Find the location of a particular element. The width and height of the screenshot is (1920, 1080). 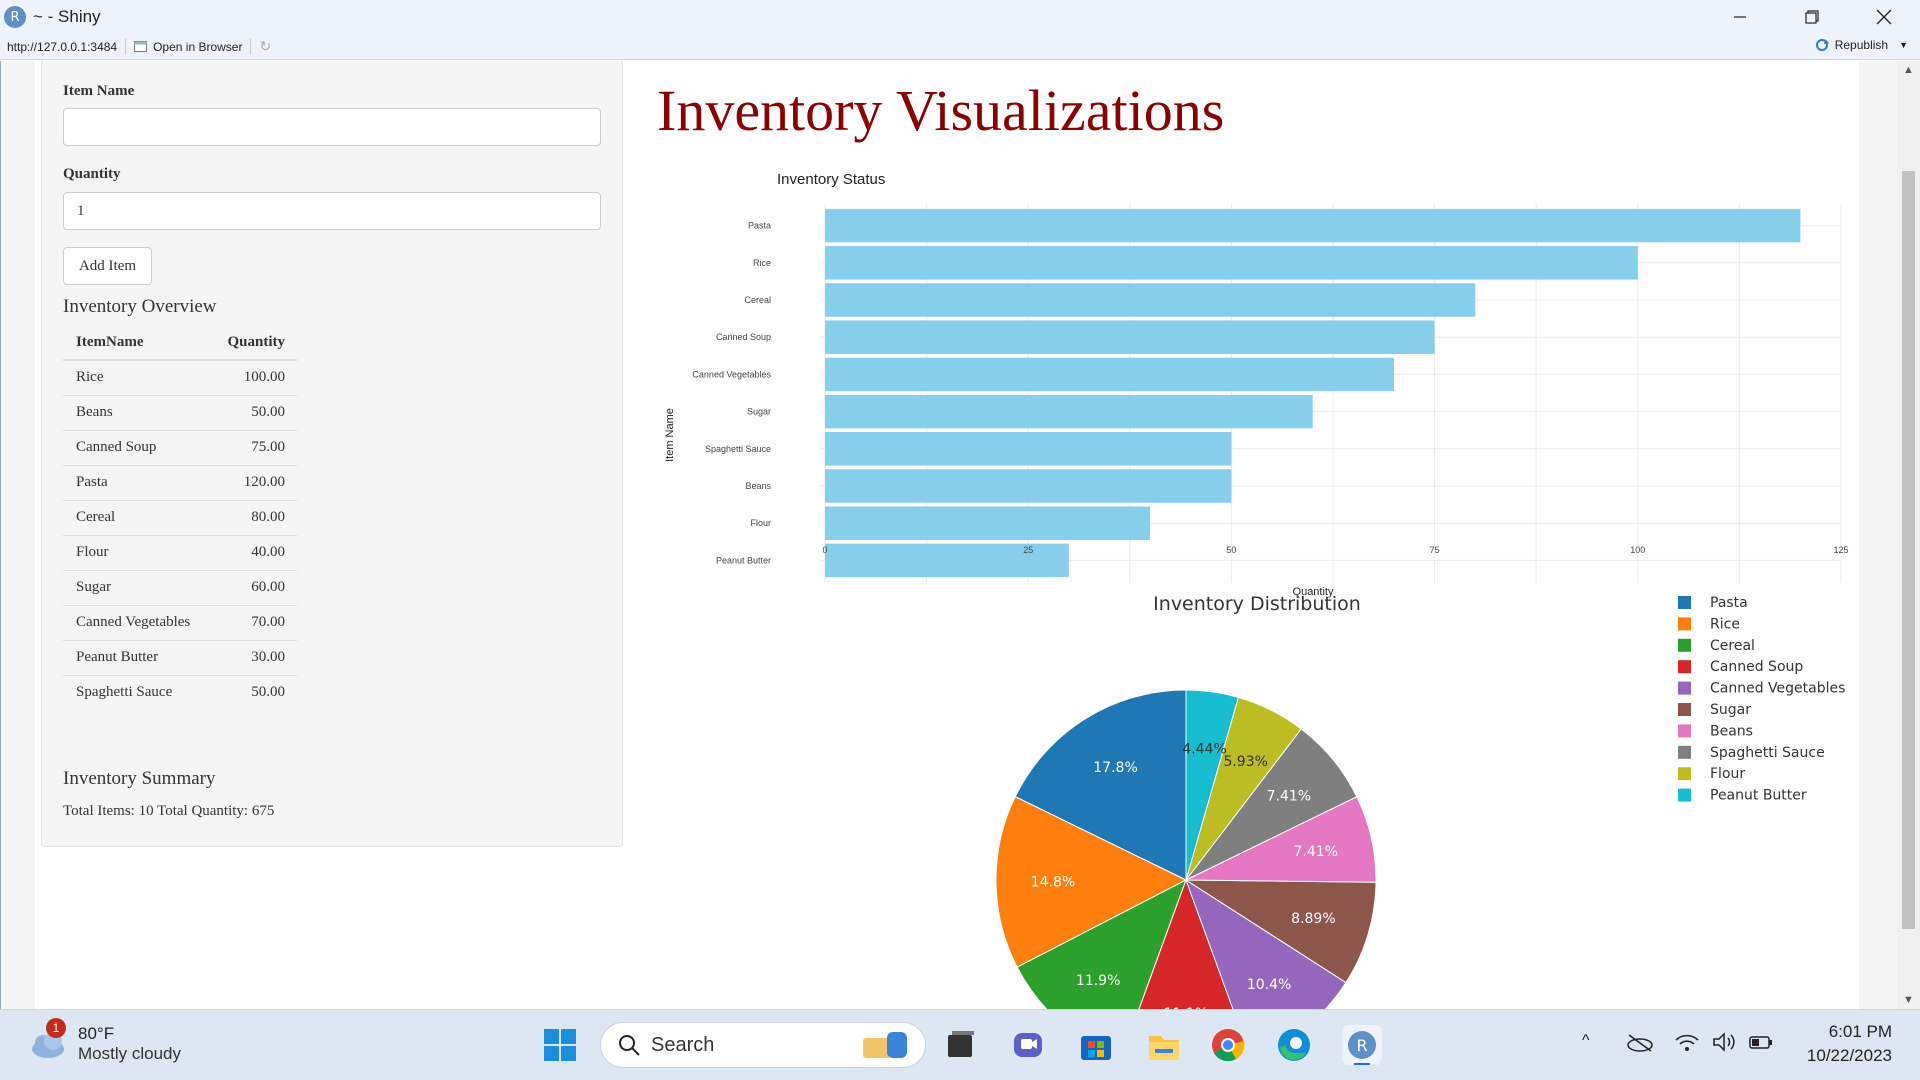

scroll-up-icon: ▲ is located at coordinates (1908, 70).